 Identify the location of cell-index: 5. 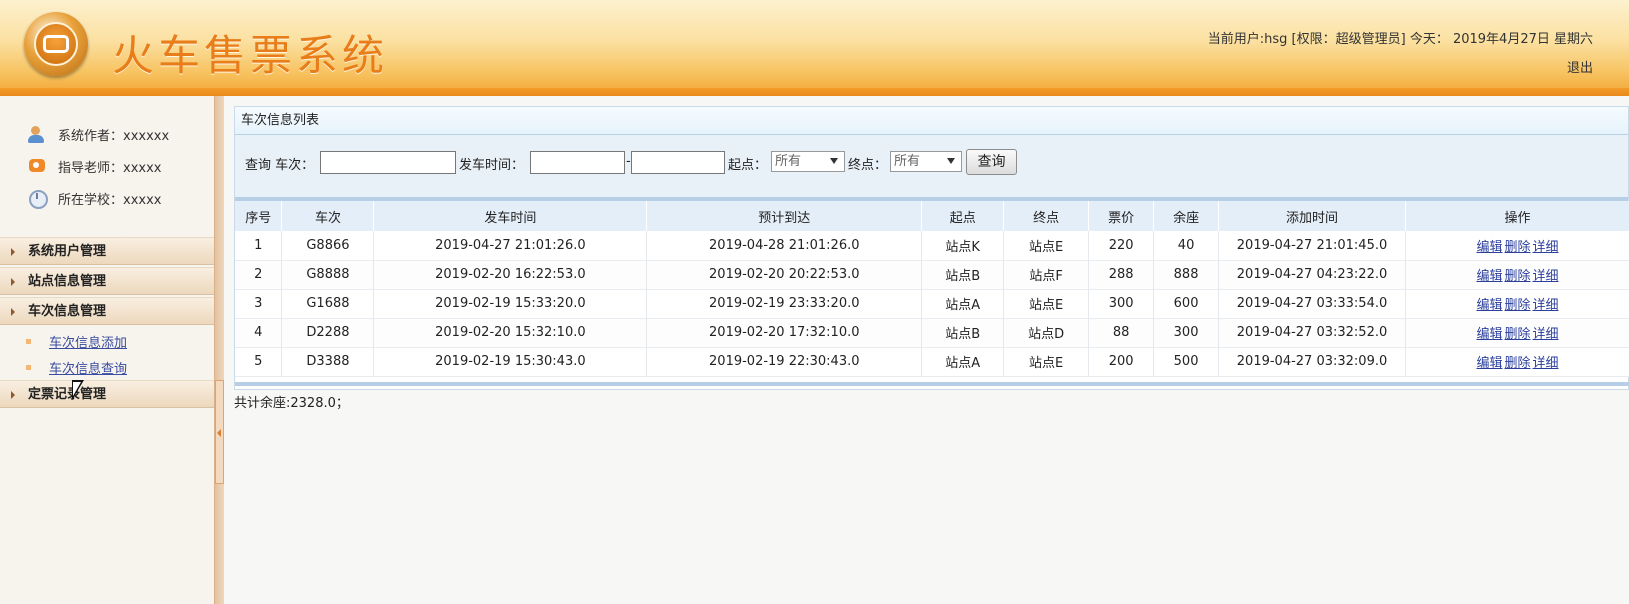
(259, 362).